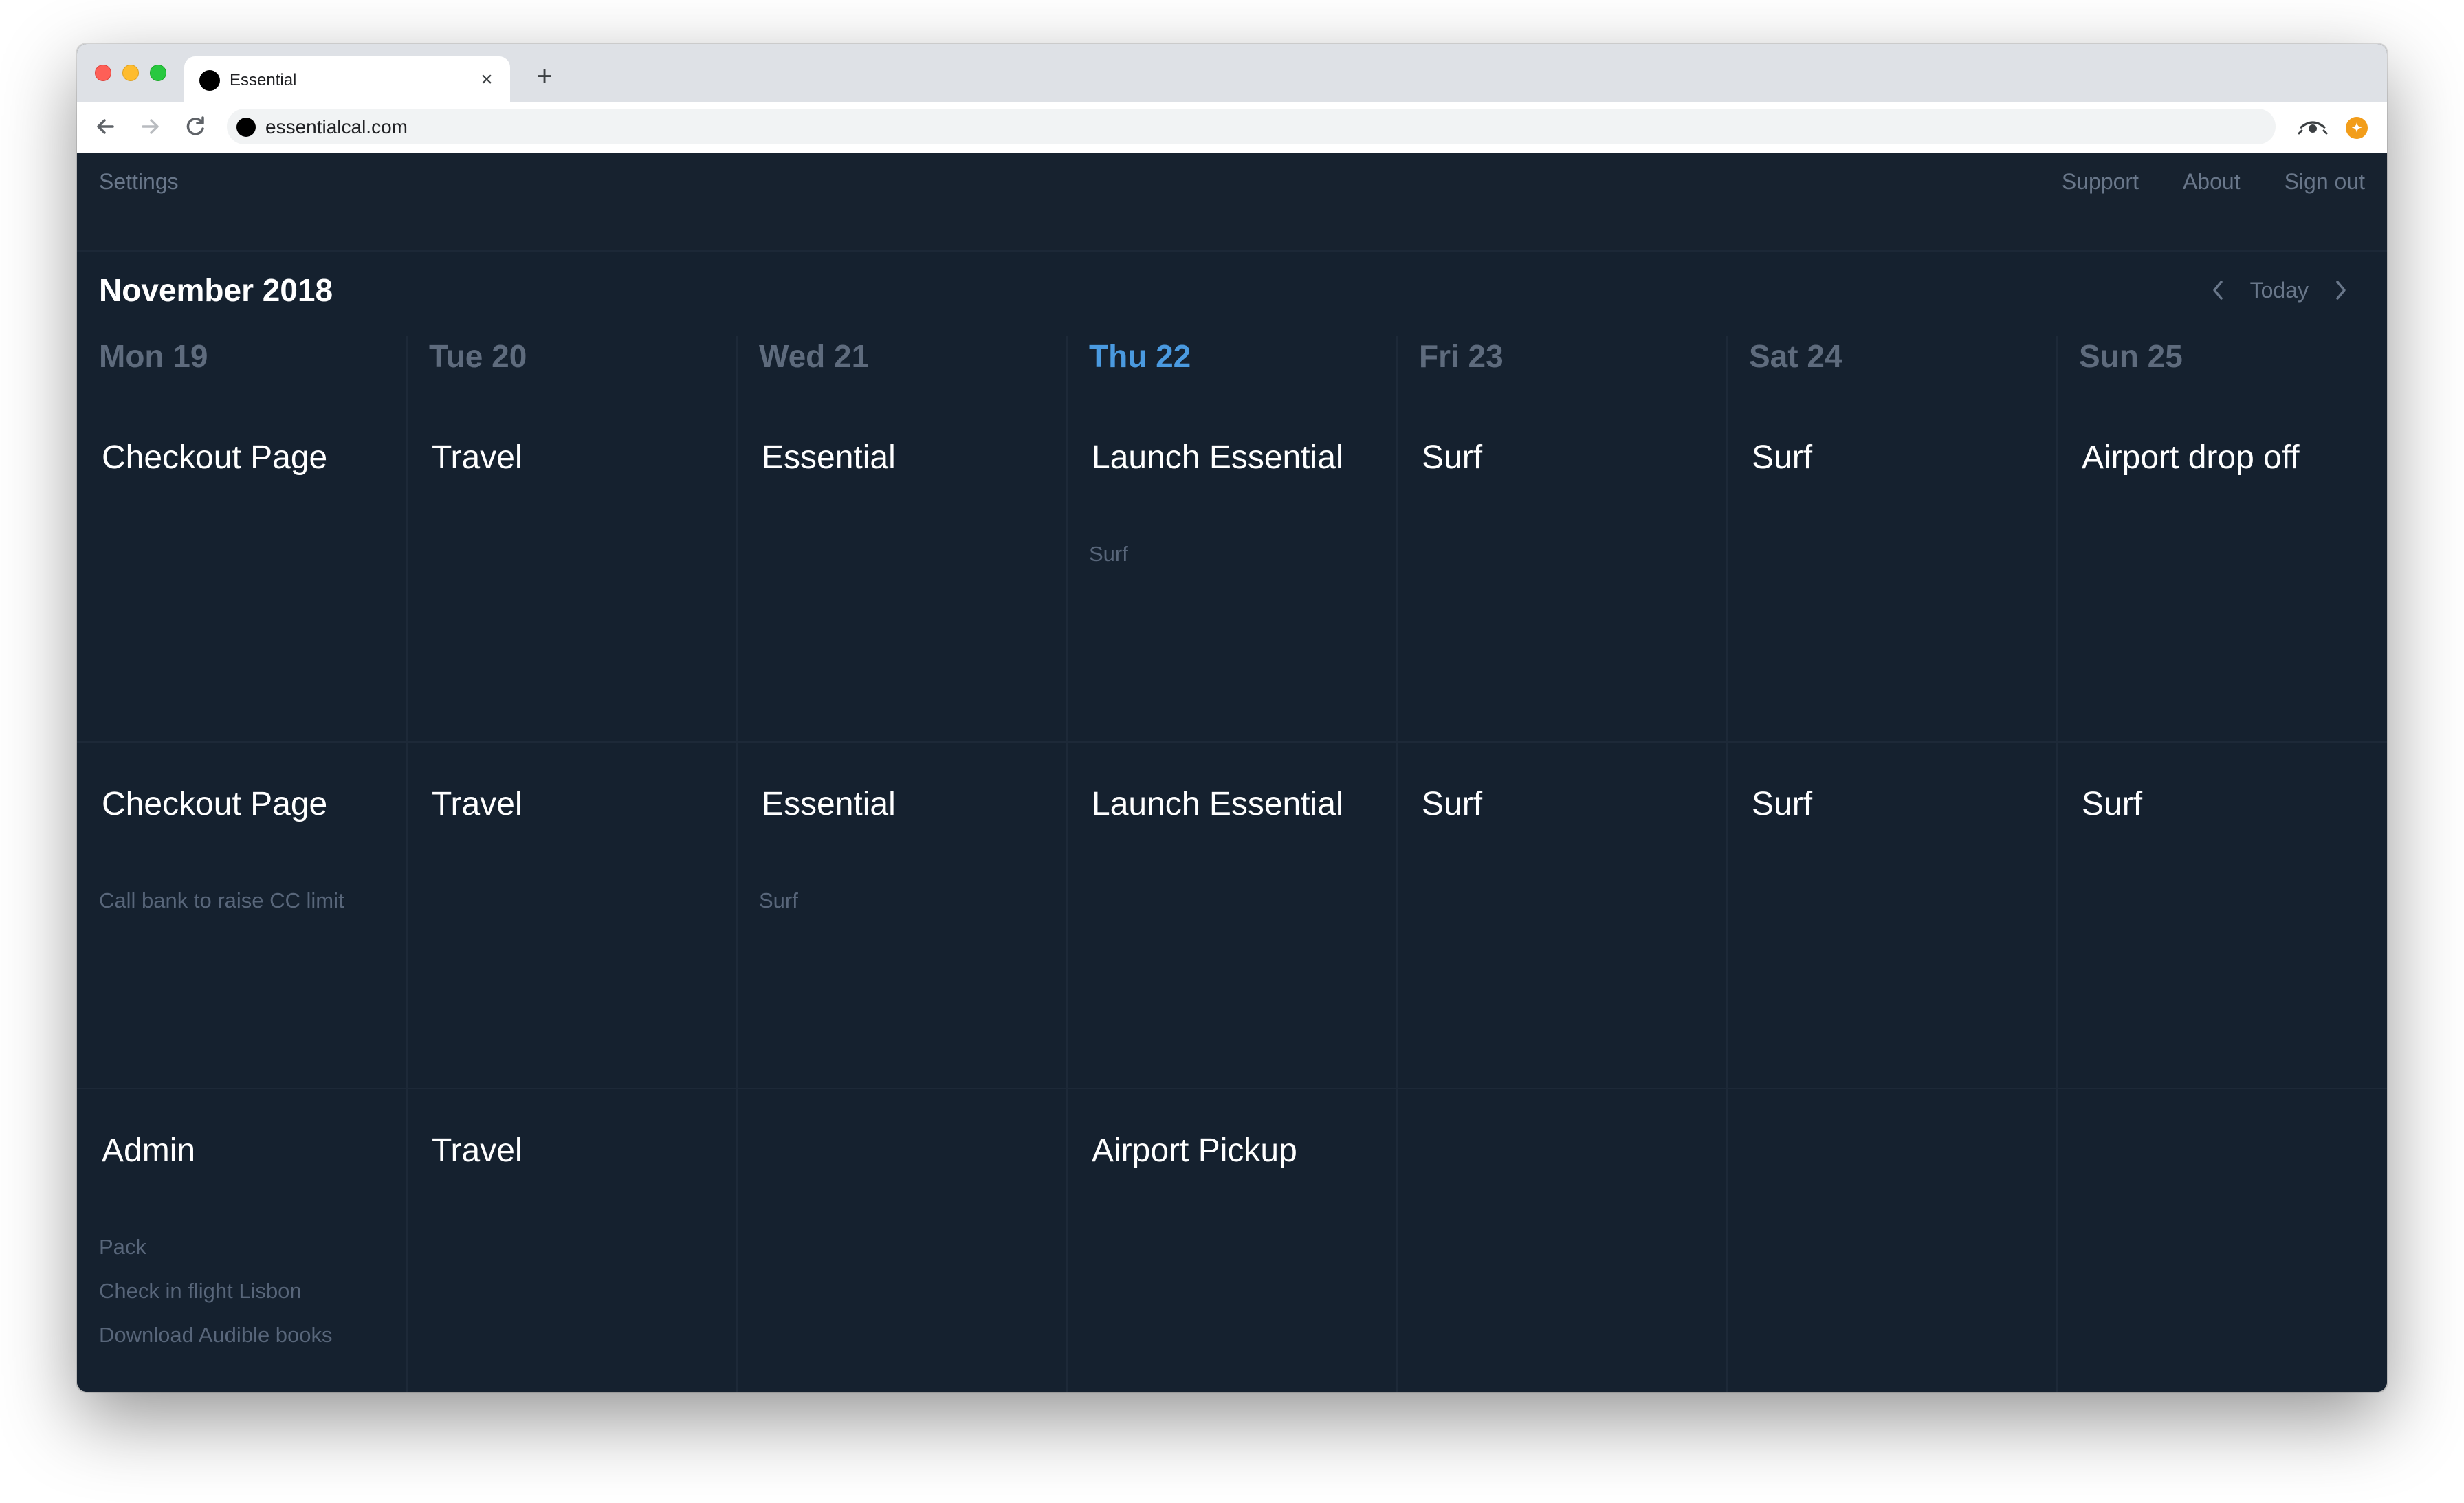 The width and height of the screenshot is (2464, 1503). I want to click on favicon-icon, so click(209, 80).